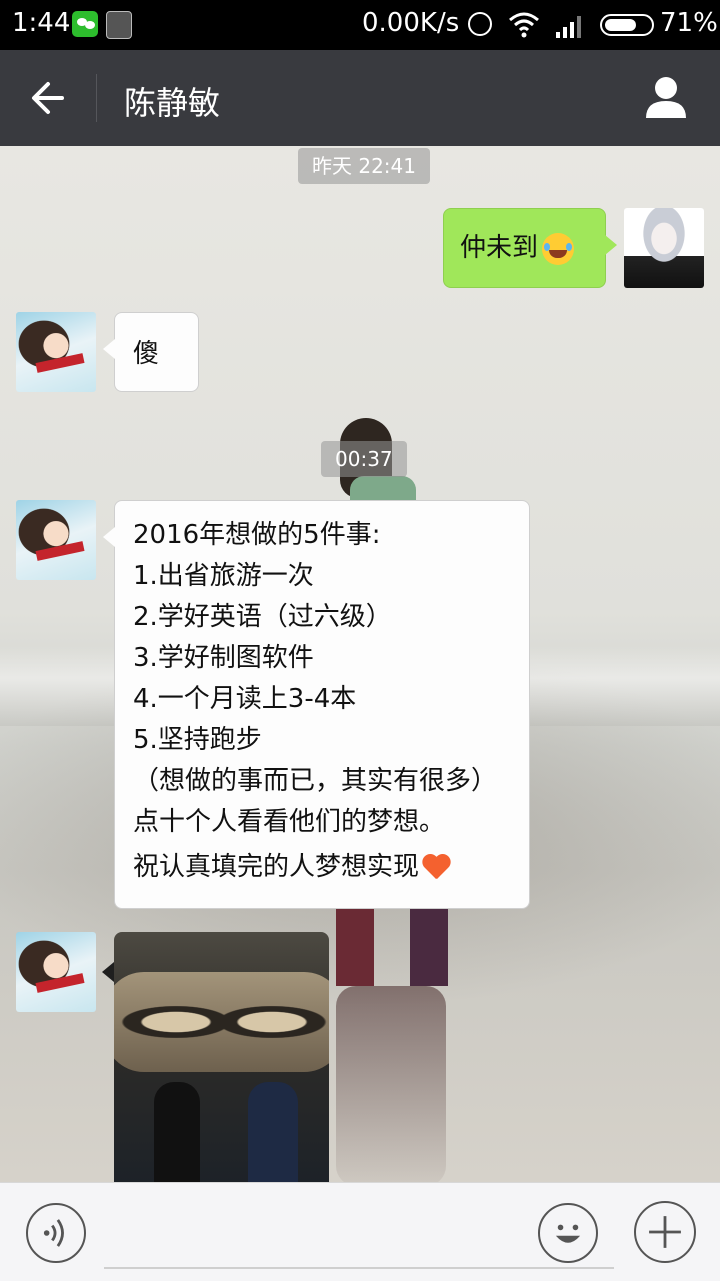 The image size is (720, 1281). What do you see at coordinates (360, 98) in the screenshot?
I see `chat-header: 陈静敏` at bounding box center [360, 98].